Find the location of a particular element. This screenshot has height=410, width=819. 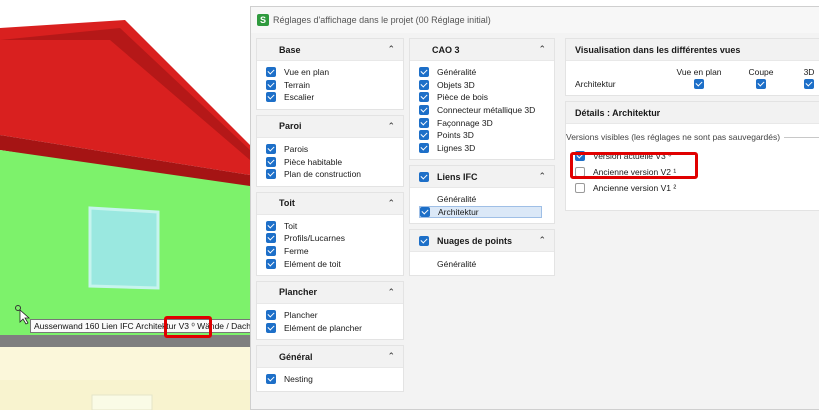

card-toit-header: Toit ⌃ is located at coordinates (330, 203).